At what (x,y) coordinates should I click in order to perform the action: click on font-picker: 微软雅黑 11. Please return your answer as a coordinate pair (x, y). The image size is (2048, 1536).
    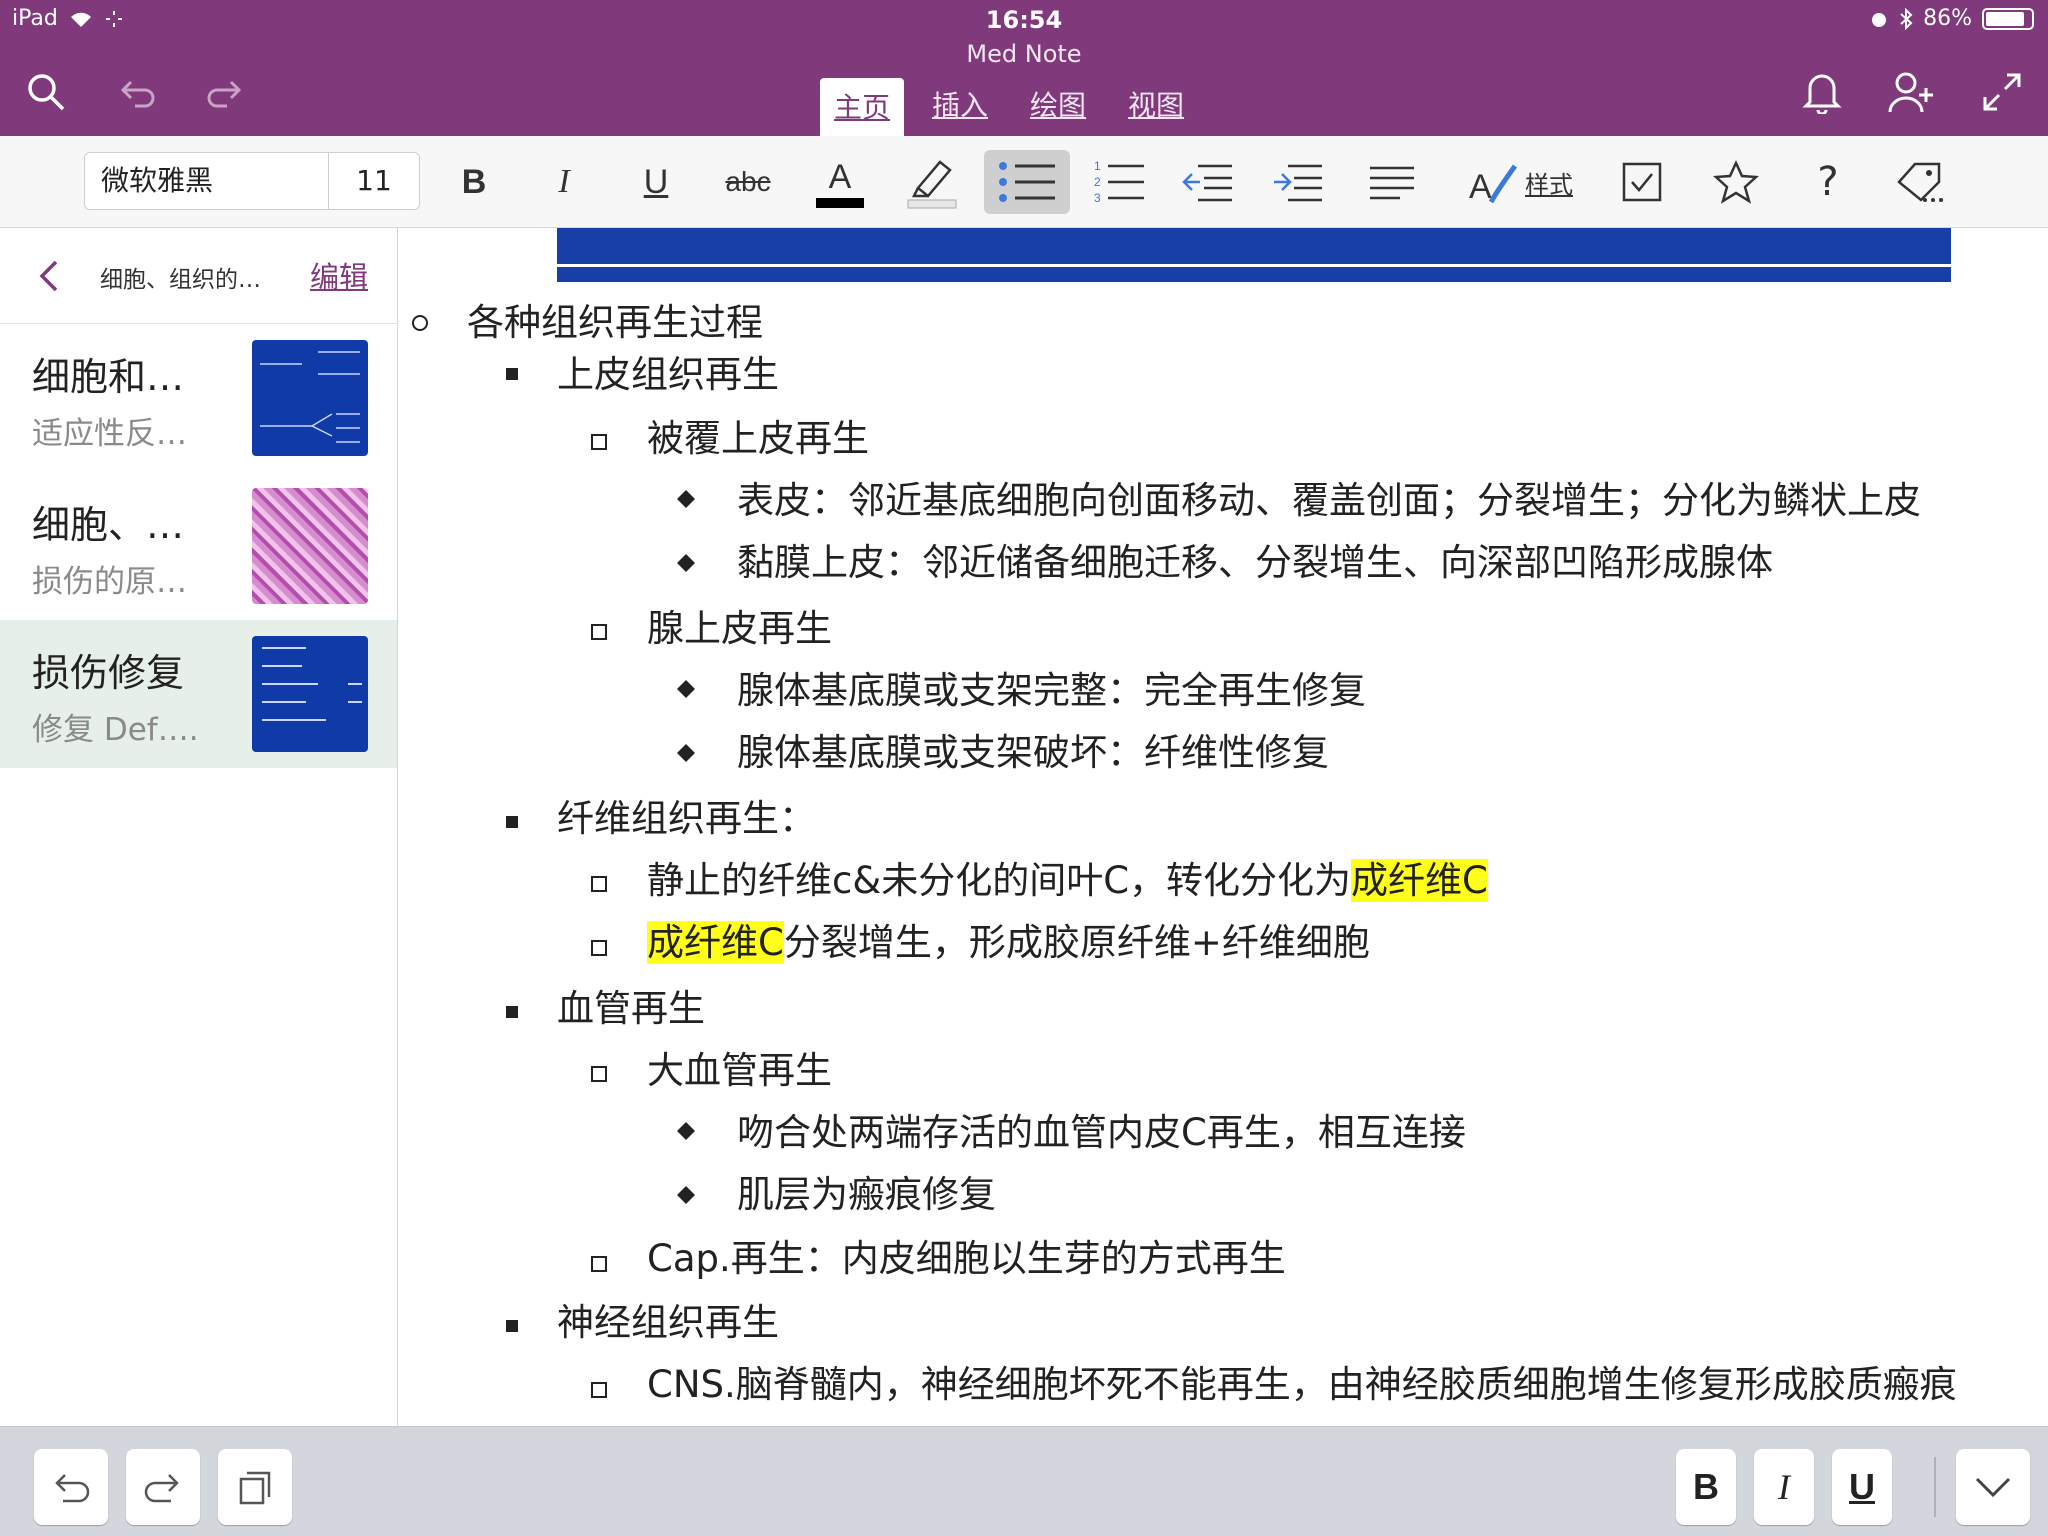
    Looking at the image, I should click on (252, 181).